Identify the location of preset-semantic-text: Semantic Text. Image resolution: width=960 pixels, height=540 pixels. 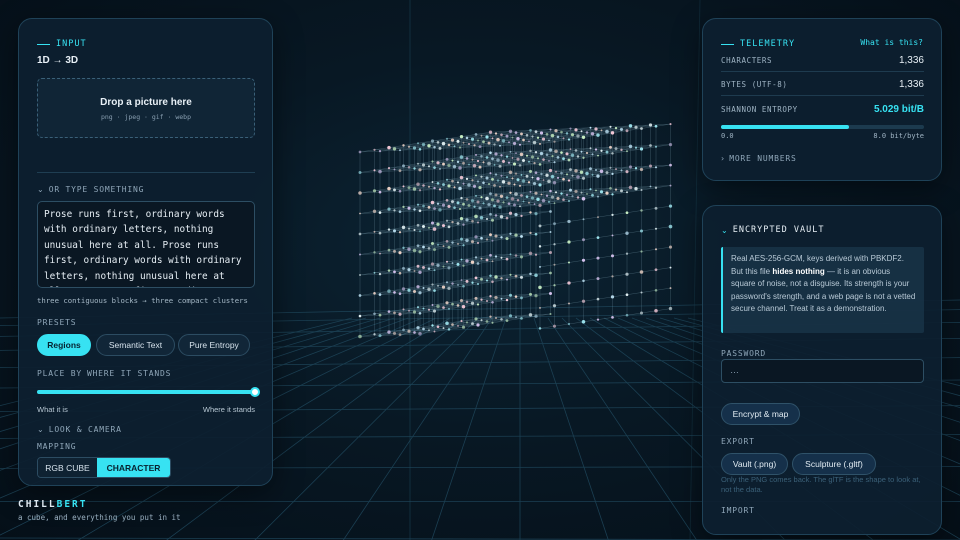
(135, 345).